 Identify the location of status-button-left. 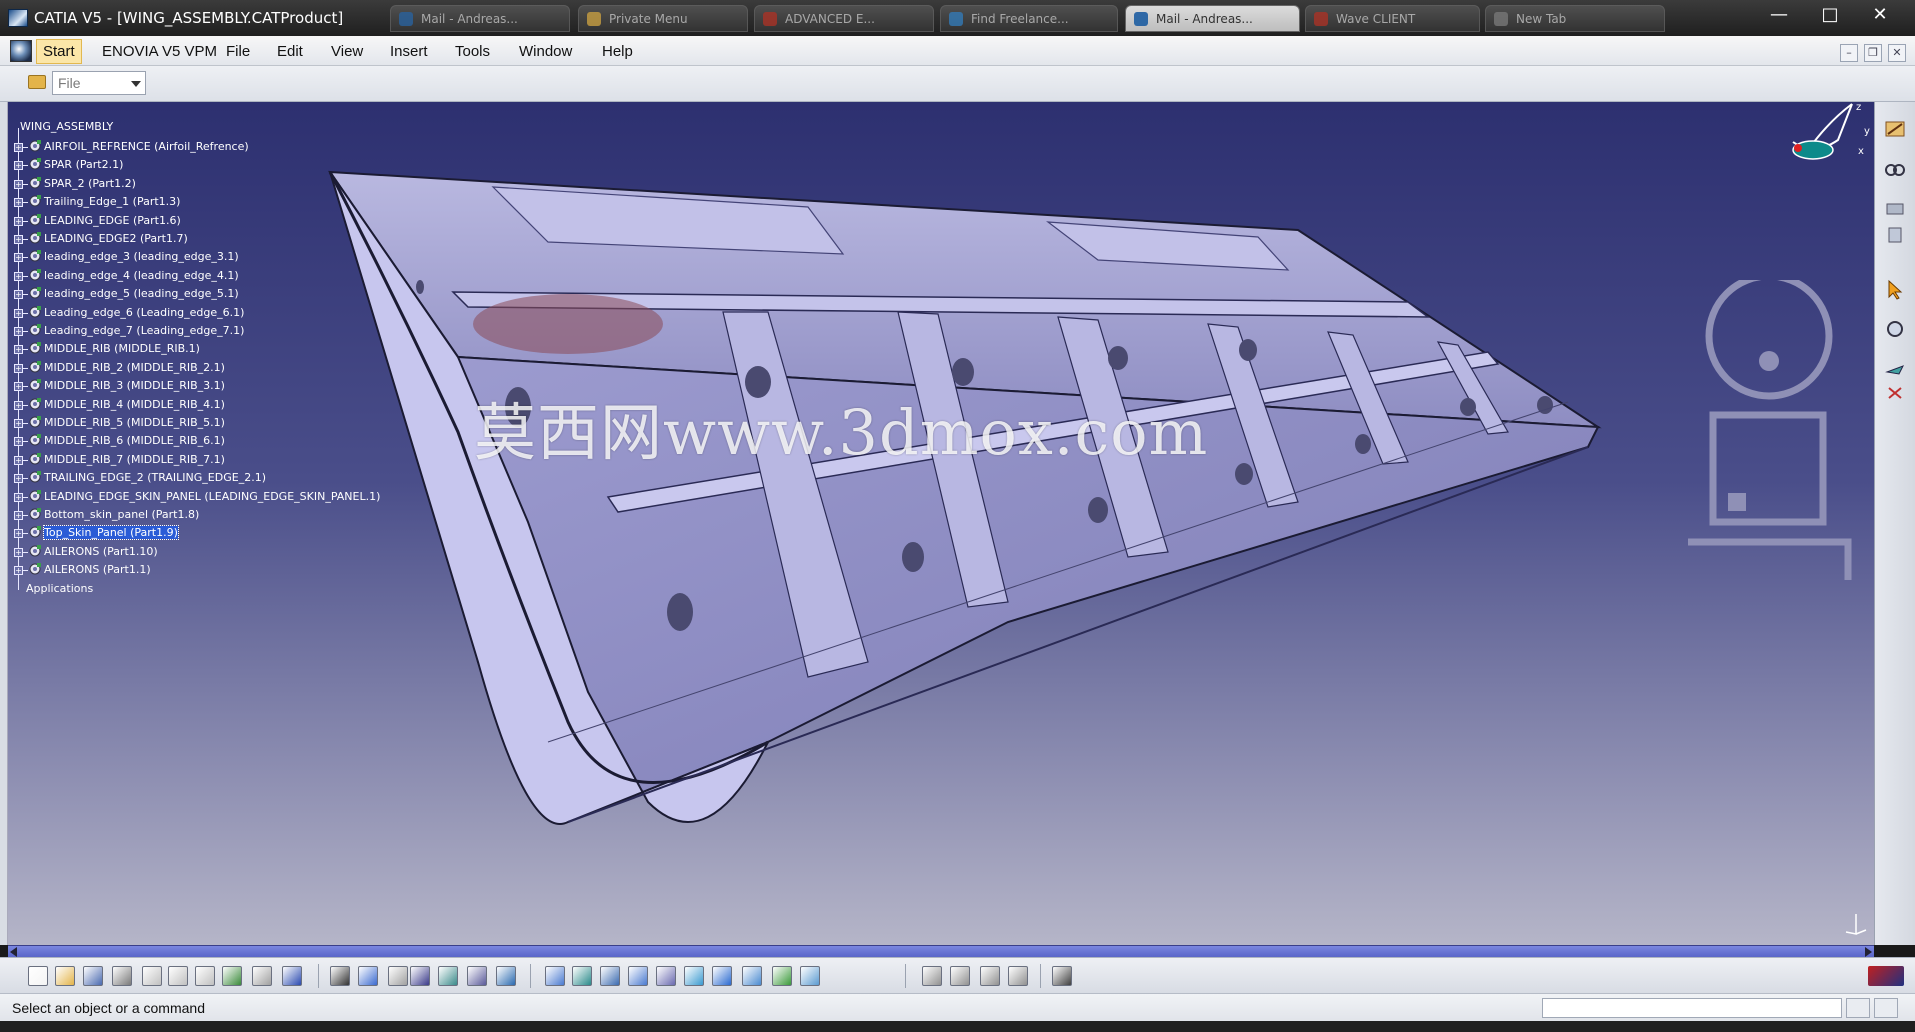
(1858, 1008).